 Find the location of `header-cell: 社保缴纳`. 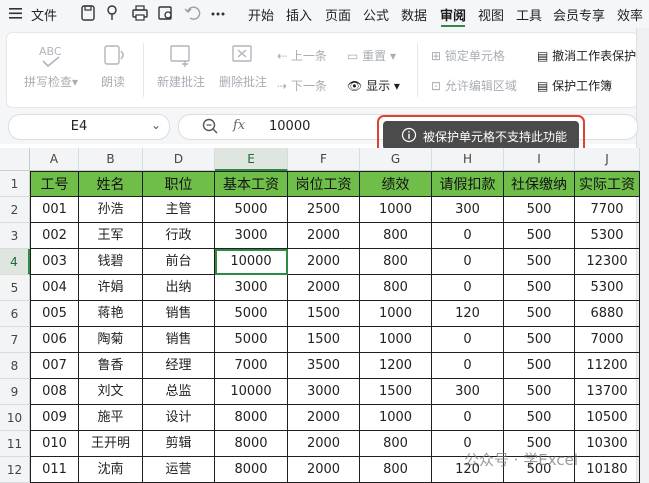

header-cell: 社保缴纳 is located at coordinates (539, 184).